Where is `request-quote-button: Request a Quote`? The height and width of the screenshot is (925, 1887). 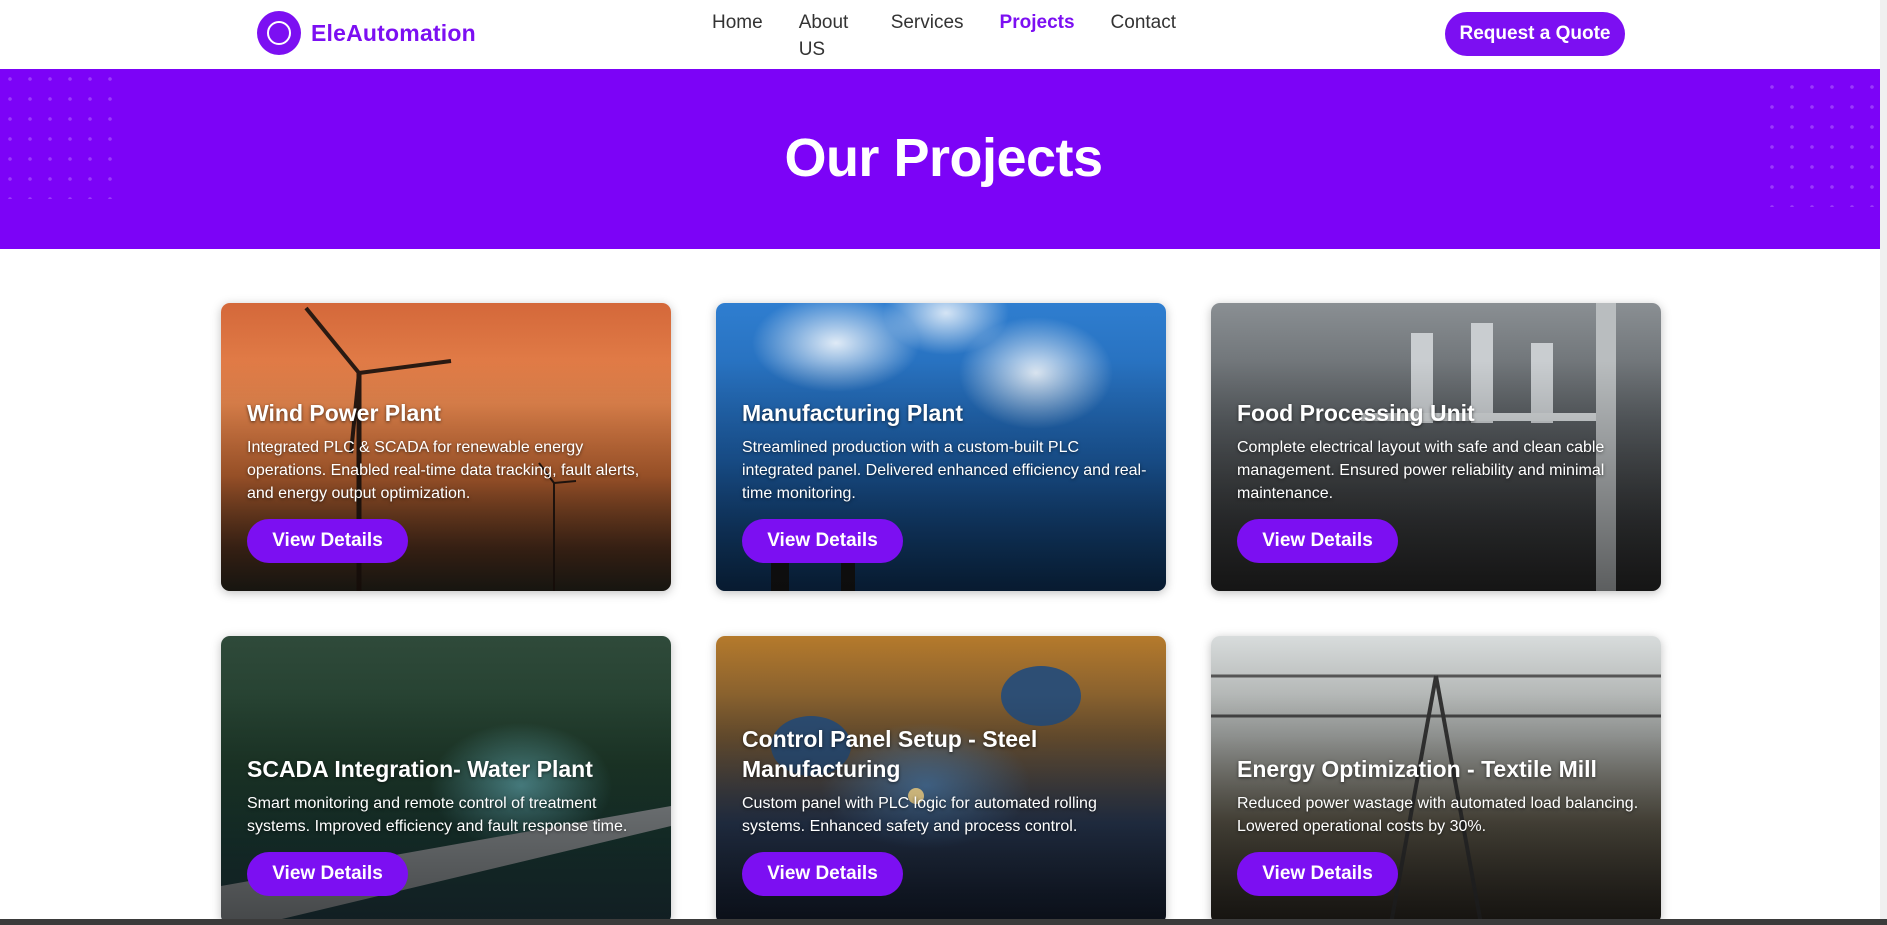 request-quote-button: Request a Quote is located at coordinates (1535, 34).